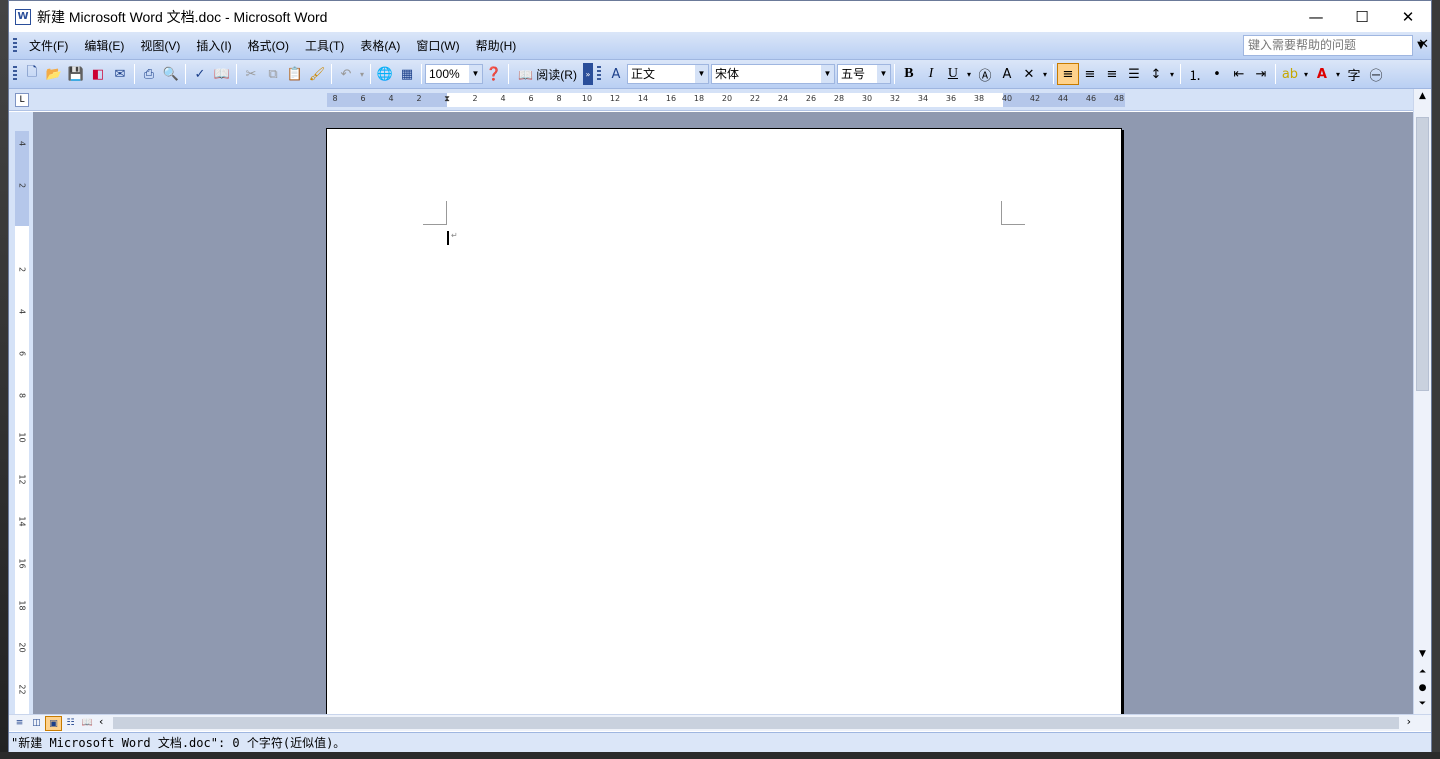 This screenshot has height=759, width=1440. Describe the element at coordinates (213, 46) in the screenshot. I see `menu-insert: 插入(I)` at that location.